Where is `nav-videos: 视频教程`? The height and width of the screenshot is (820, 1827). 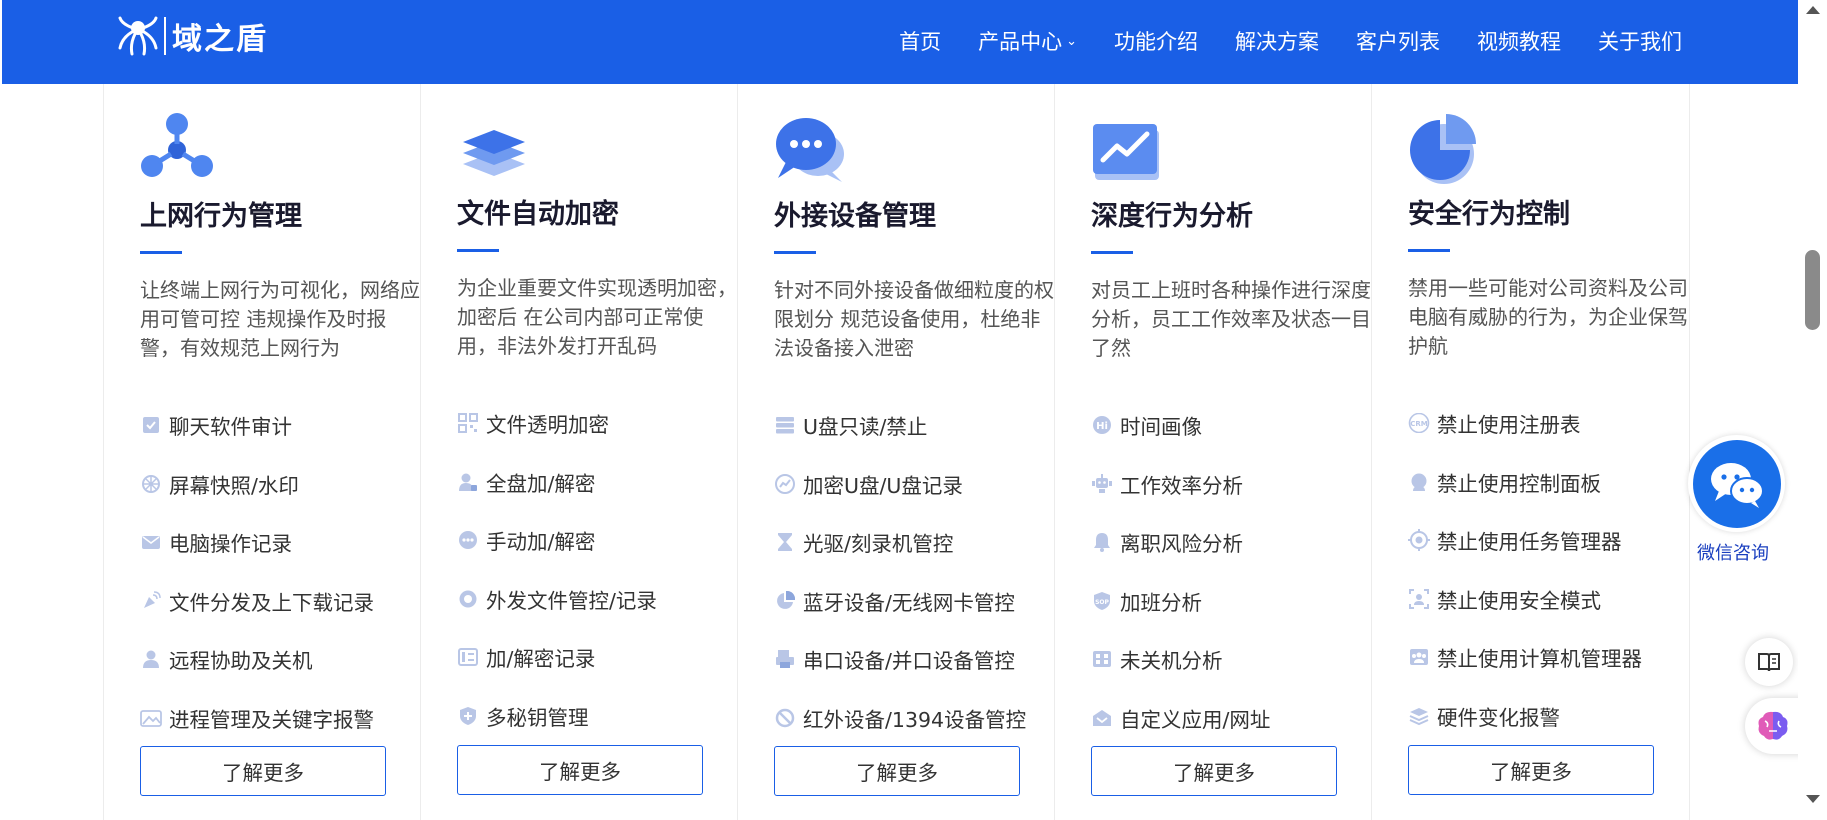
nav-videos: 视频教程 is located at coordinates (1519, 41).